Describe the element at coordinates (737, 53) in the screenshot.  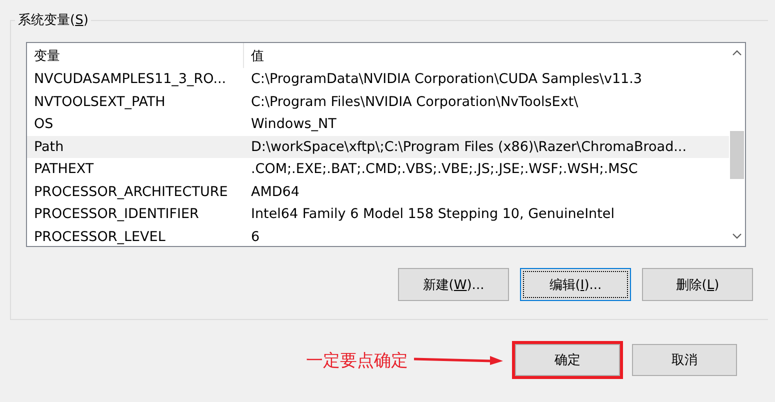
I see `scroll-up-icon` at that location.